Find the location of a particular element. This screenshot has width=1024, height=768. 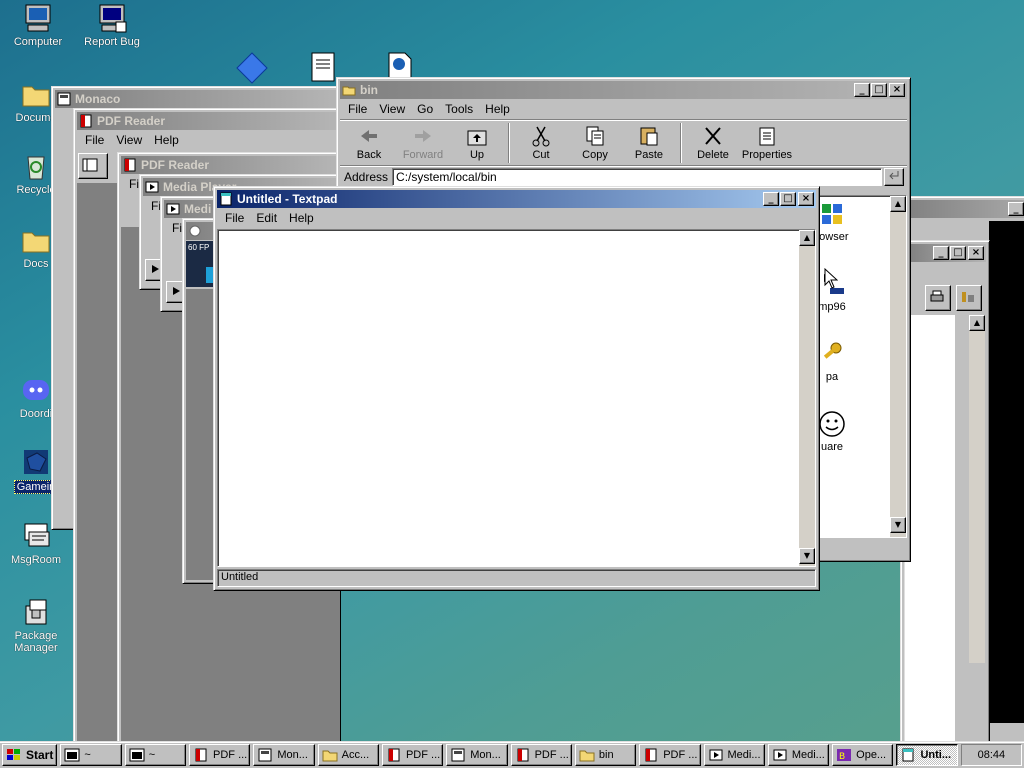

dark-panel is located at coordinates (1006, 472).